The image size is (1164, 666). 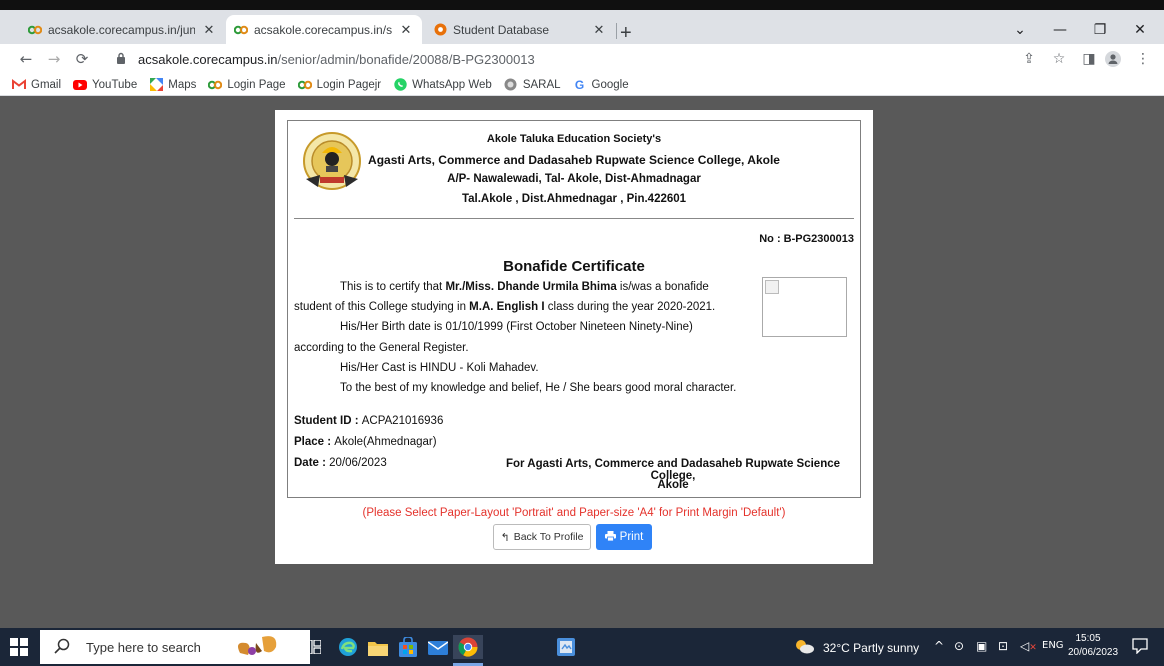 What do you see at coordinates (804, 647) in the screenshot?
I see `partly-sunny-icon` at bounding box center [804, 647].